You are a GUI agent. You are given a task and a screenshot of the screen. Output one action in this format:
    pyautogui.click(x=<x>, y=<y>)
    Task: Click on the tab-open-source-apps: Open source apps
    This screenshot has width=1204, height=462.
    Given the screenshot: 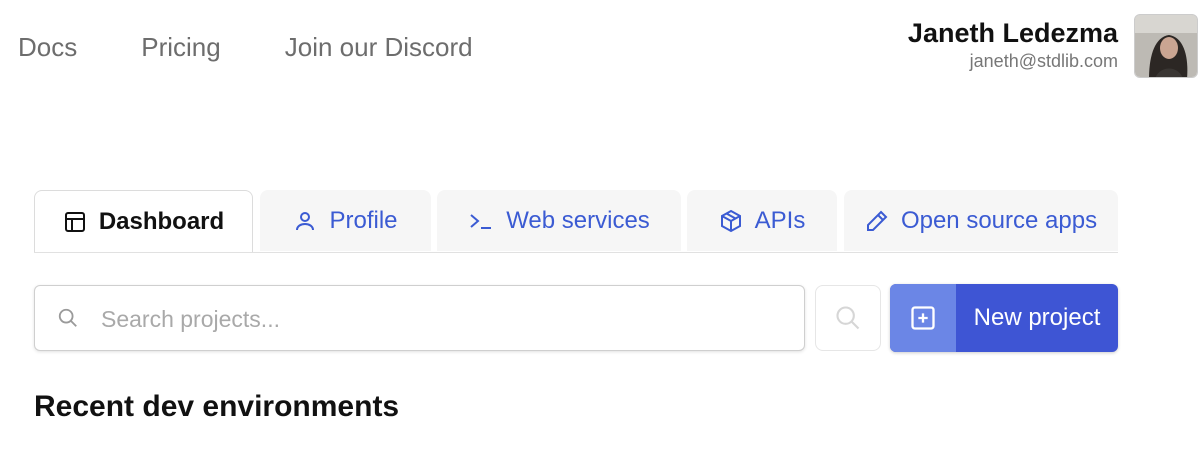 What is the action you would take?
    pyautogui.click(x=981, y=220)
    